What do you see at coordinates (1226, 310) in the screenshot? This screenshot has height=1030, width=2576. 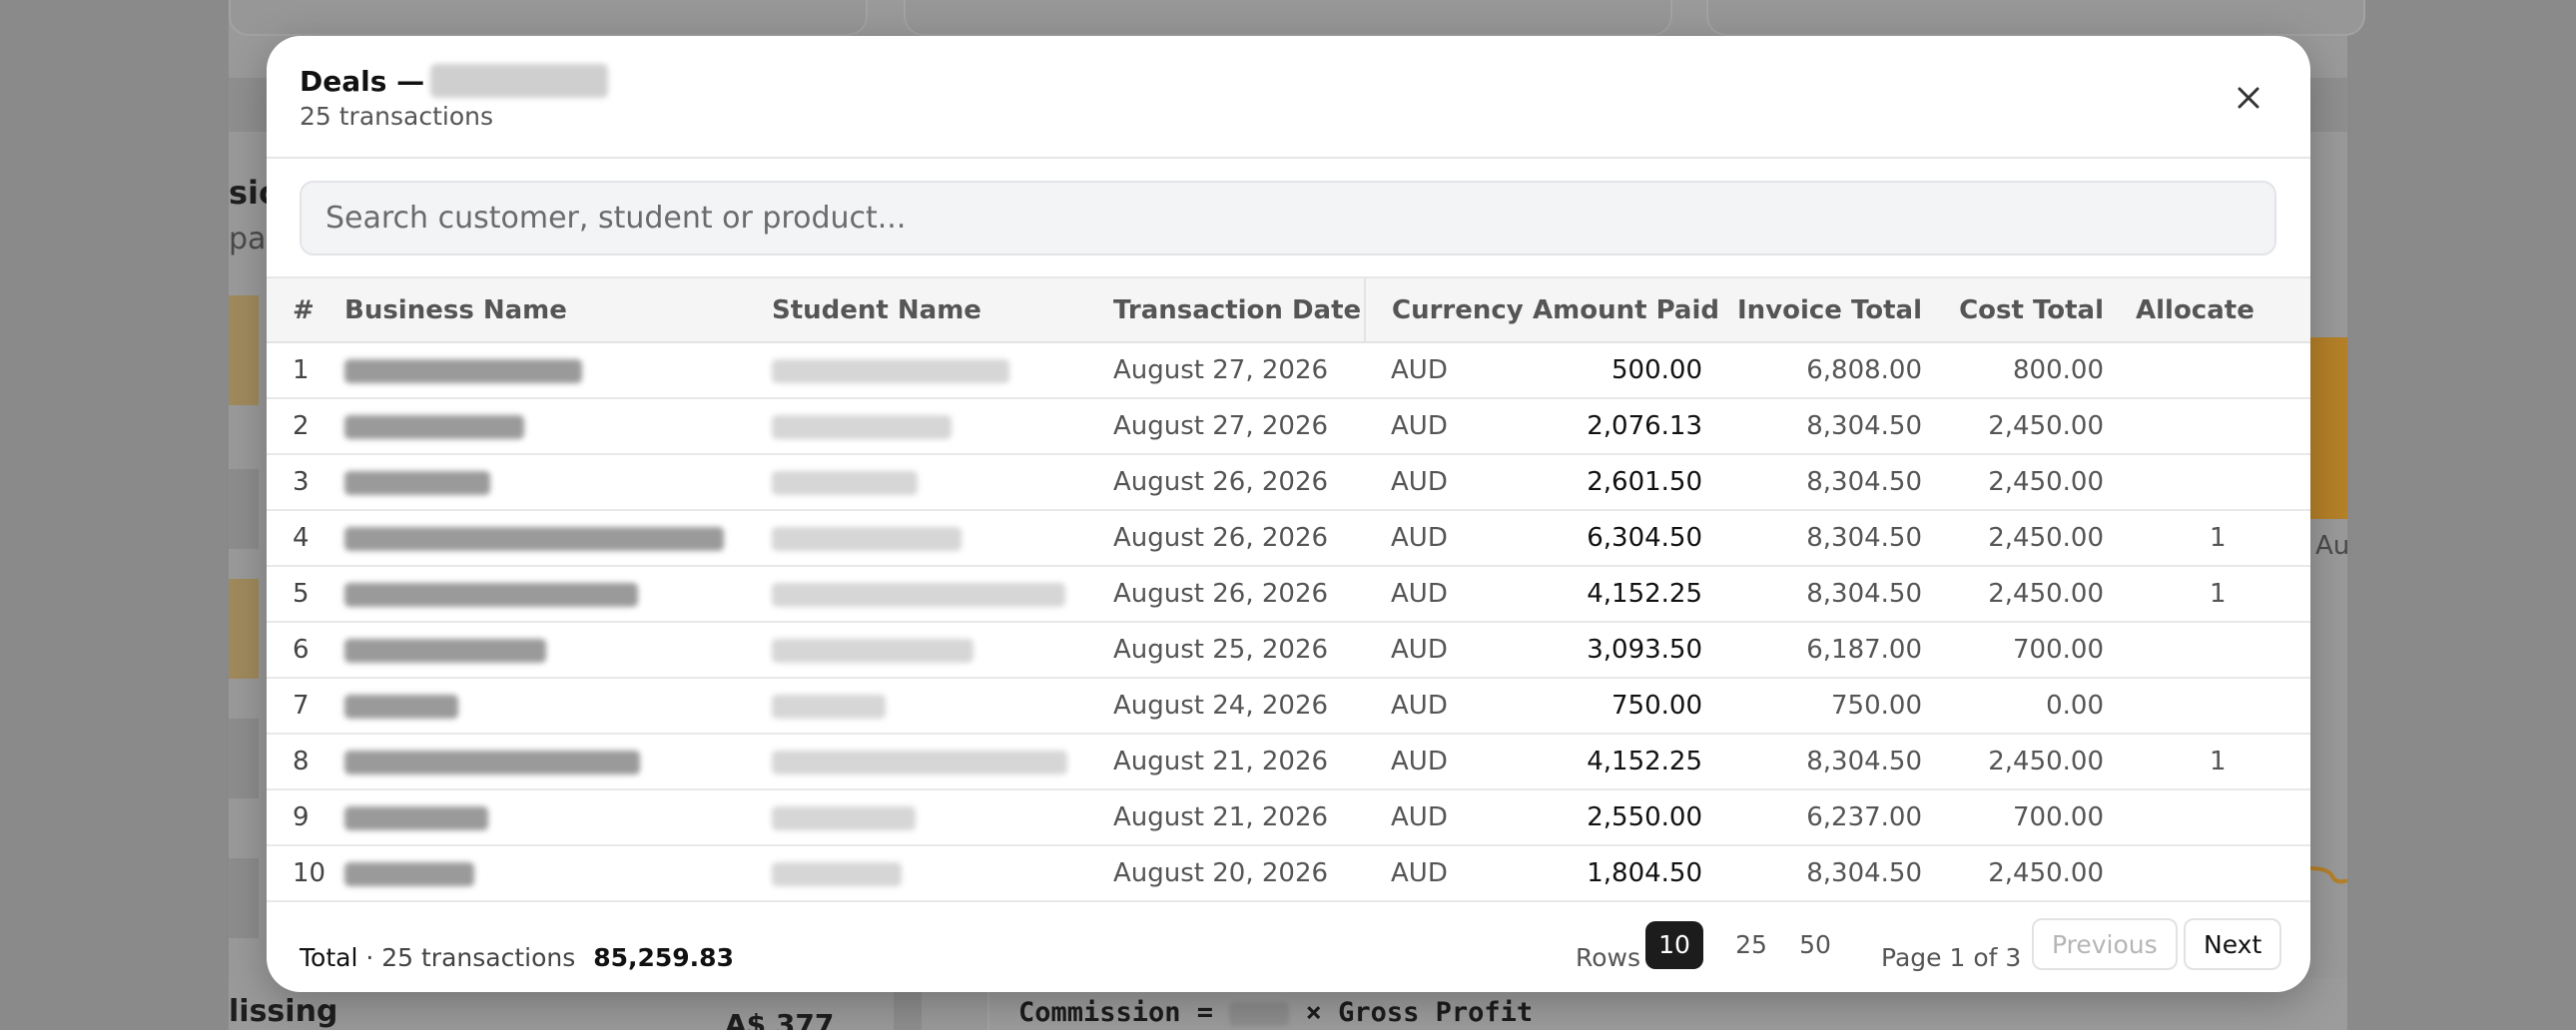 I see `column-header-transaction-date: Transaction Date` at bounding box center [1226, 310].